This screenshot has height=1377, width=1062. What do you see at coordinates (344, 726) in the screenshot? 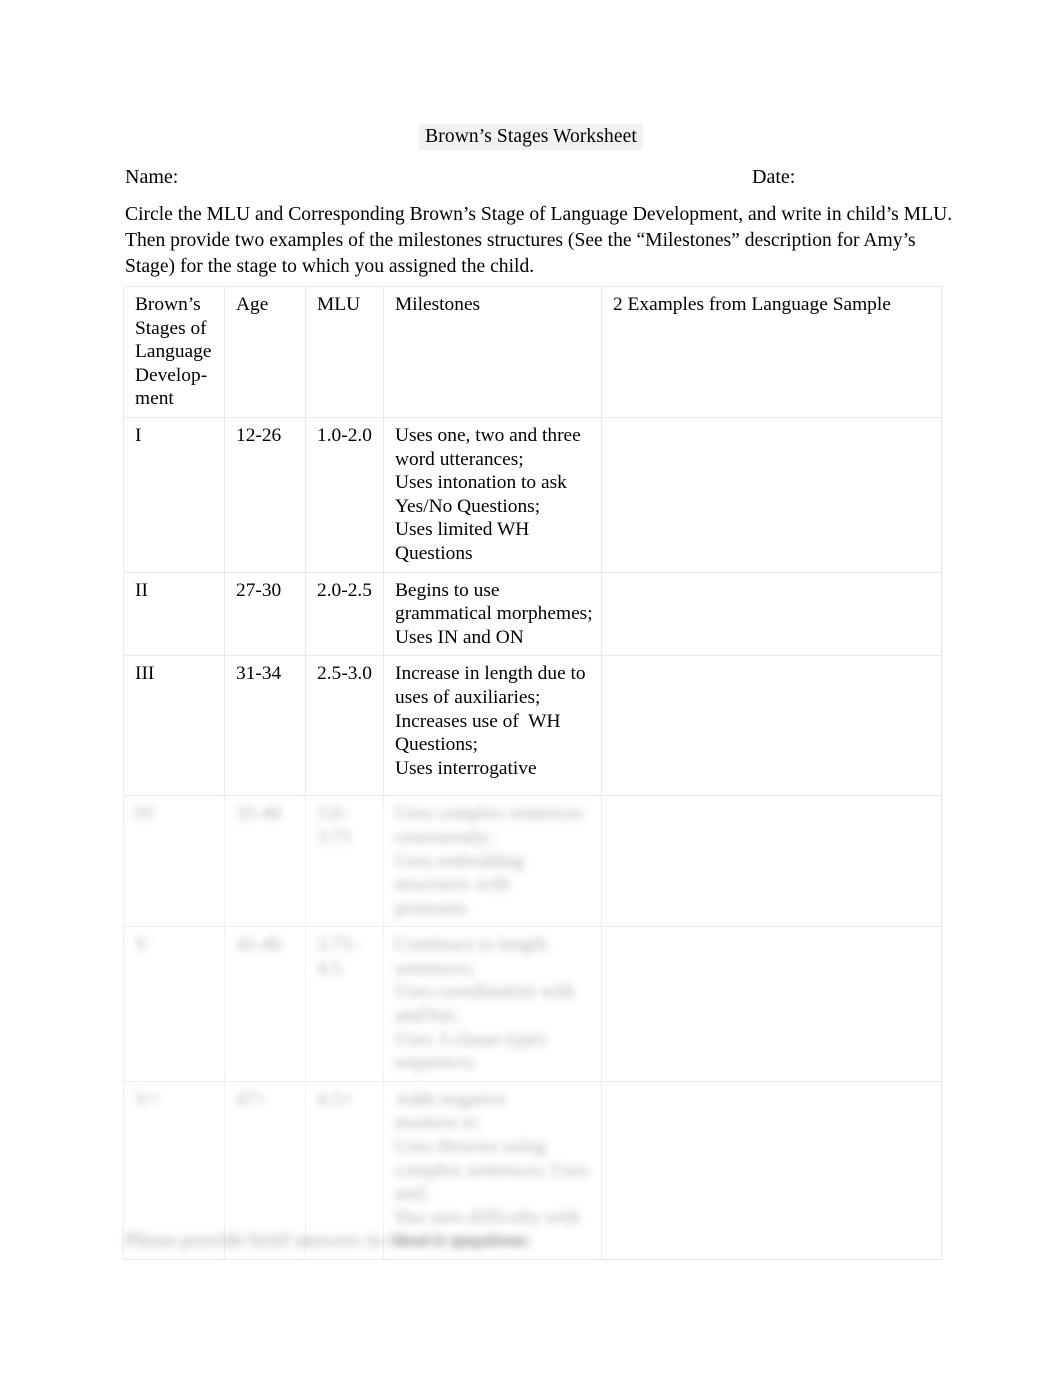
I see `cell-mlu: 2.5-3.0` at bounding box center [344, 726].